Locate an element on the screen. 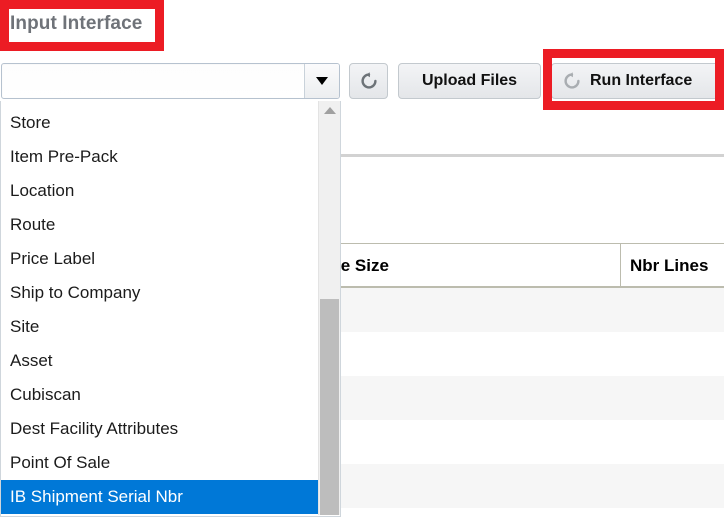  upload-files-label: Upload Files is located at coordinates (469, 80).